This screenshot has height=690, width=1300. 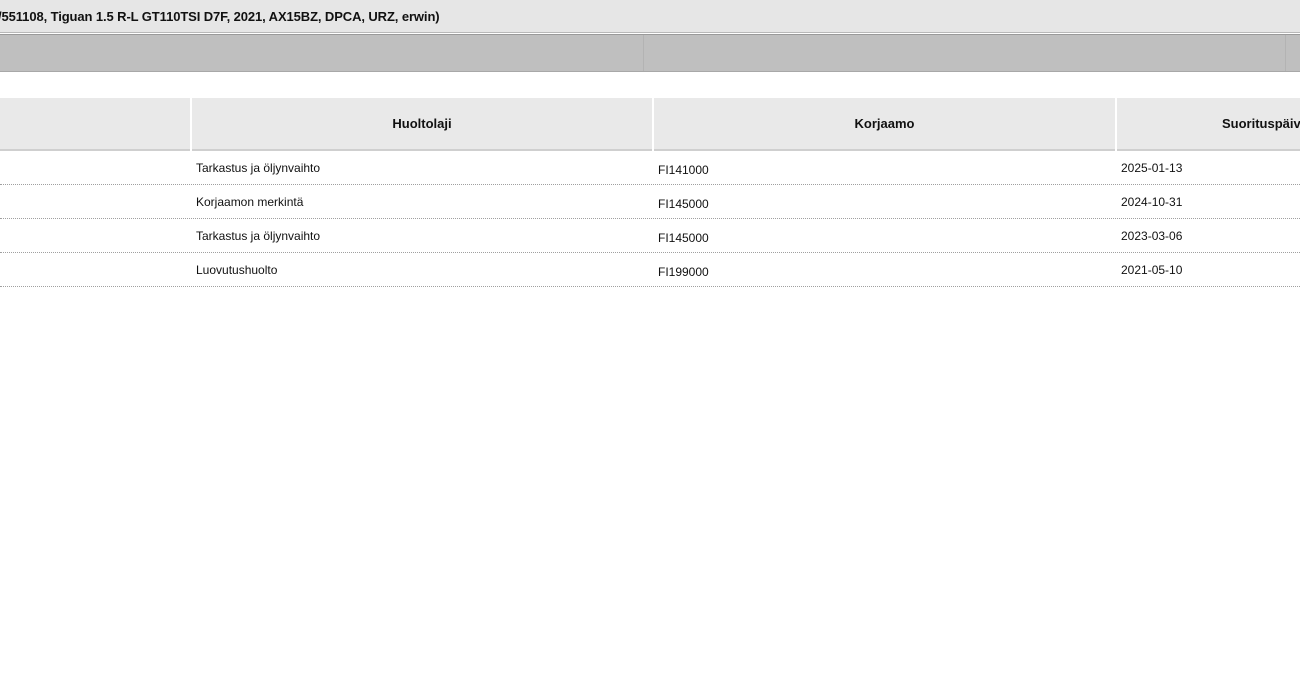 I want to click on column-header-korjaamo: Korjaamo, so click(x=884, y=124).